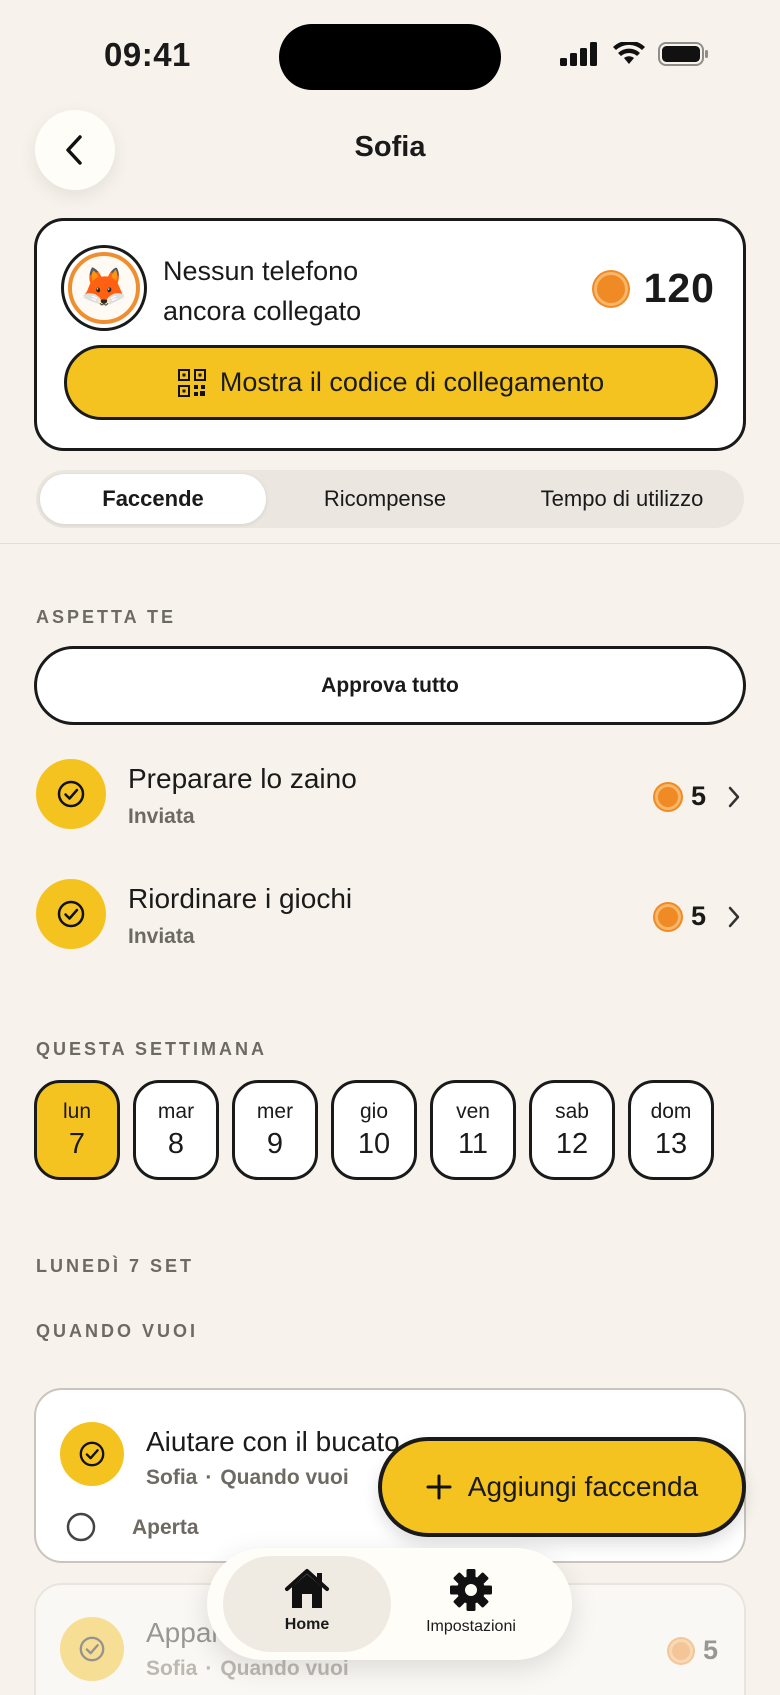 This screenshot has width=780, height=1695. What do you see at coordinates (439, 1487) in the screenshot?
I see `plus-icon` at bounding box center [439, 1487].